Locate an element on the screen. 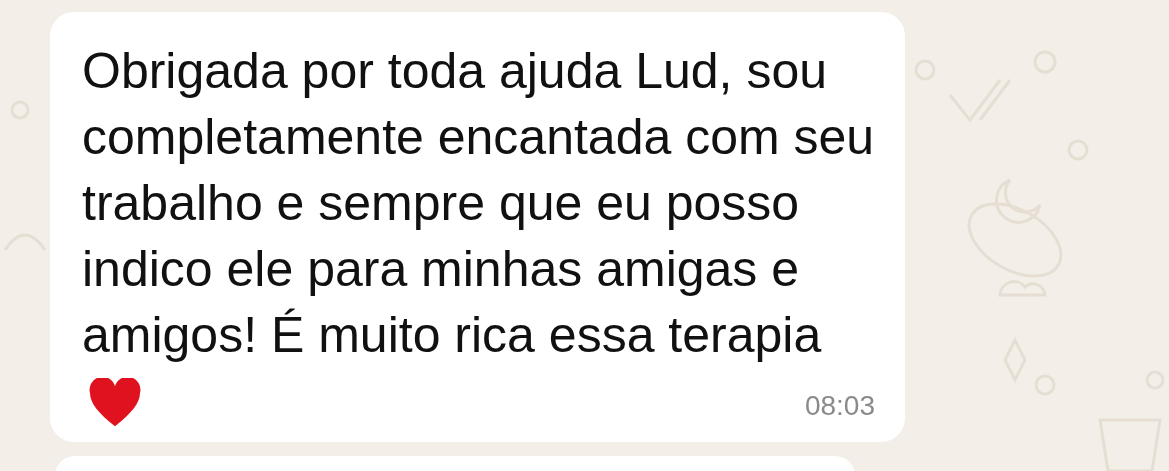 The height and width of the screenshot is (471, 1169). heart-icon is located at coordinates (115, 403).